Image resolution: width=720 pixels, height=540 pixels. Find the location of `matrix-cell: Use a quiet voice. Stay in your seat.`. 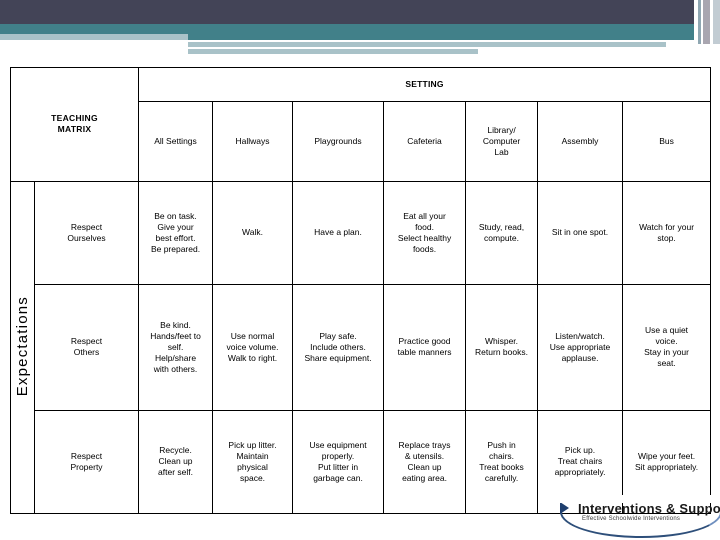

matrix-cell: Use a quiet voice. Stay in your seat. is located at coordinates (667, 347).